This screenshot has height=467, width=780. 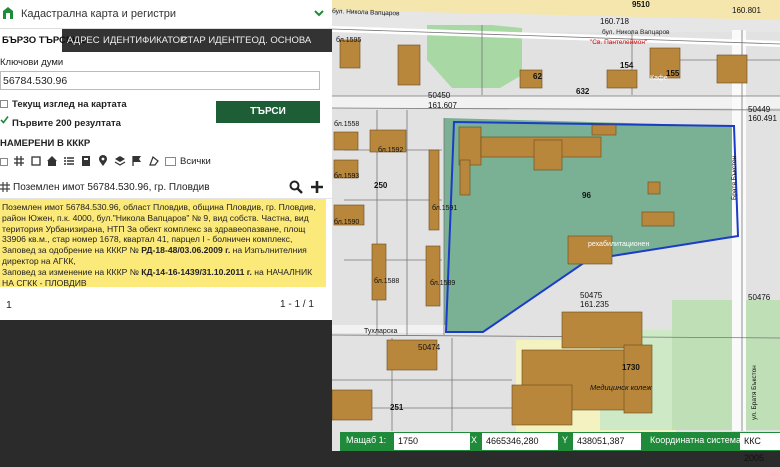 I want to click on tab-address: АДРЕС, so click(x=83, y=40).